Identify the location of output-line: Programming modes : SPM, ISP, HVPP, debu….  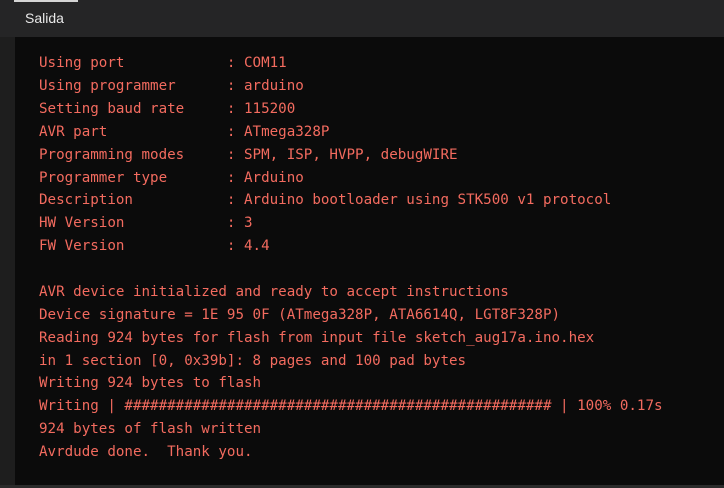
(248, 155).